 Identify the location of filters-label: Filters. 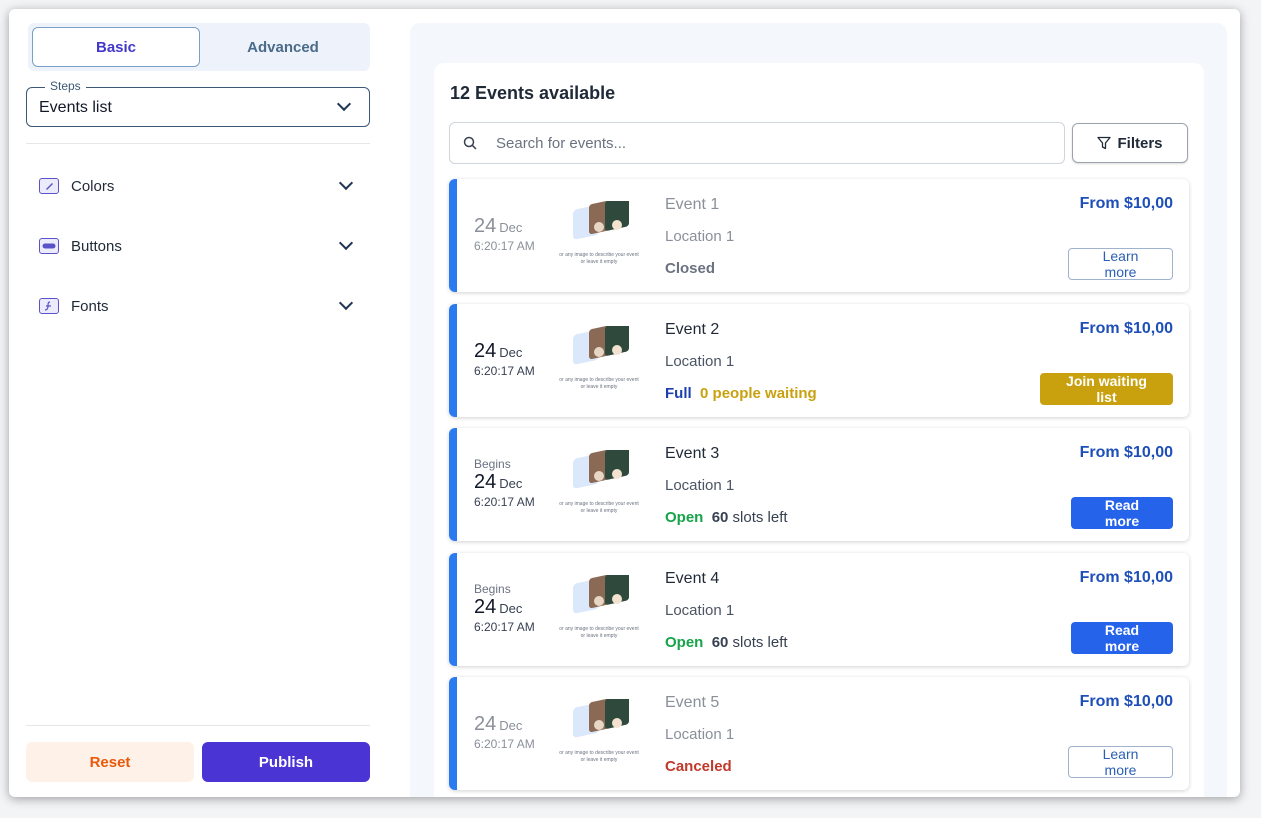
(1140, 143).